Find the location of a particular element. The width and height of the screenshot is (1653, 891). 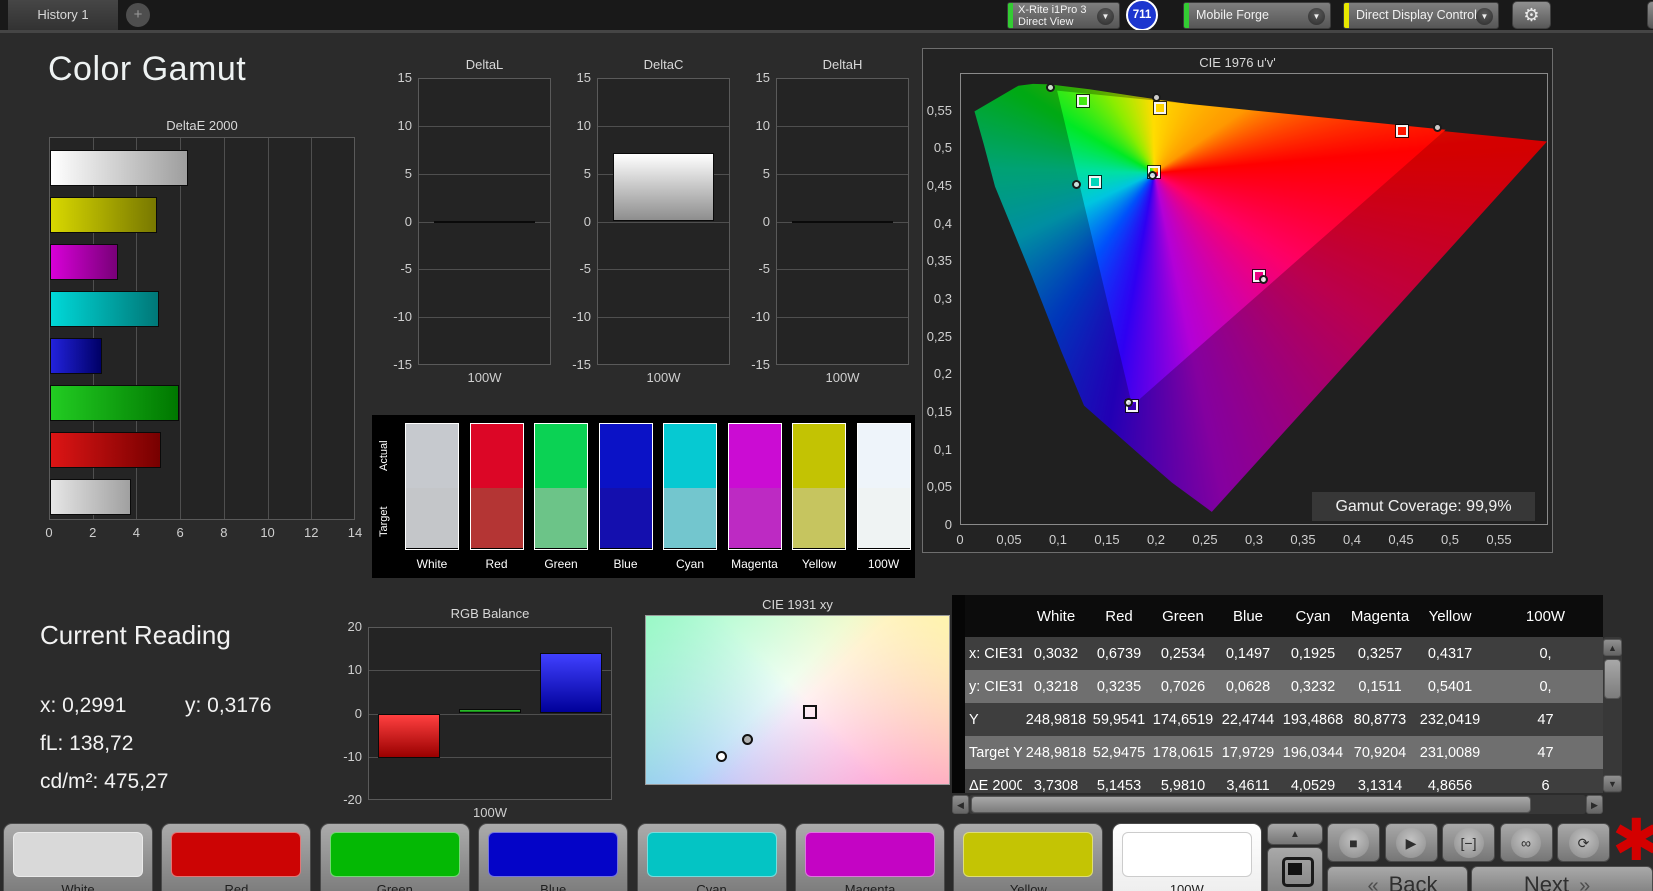

actual-row-label: Actual is located at coordinates (384, 456).